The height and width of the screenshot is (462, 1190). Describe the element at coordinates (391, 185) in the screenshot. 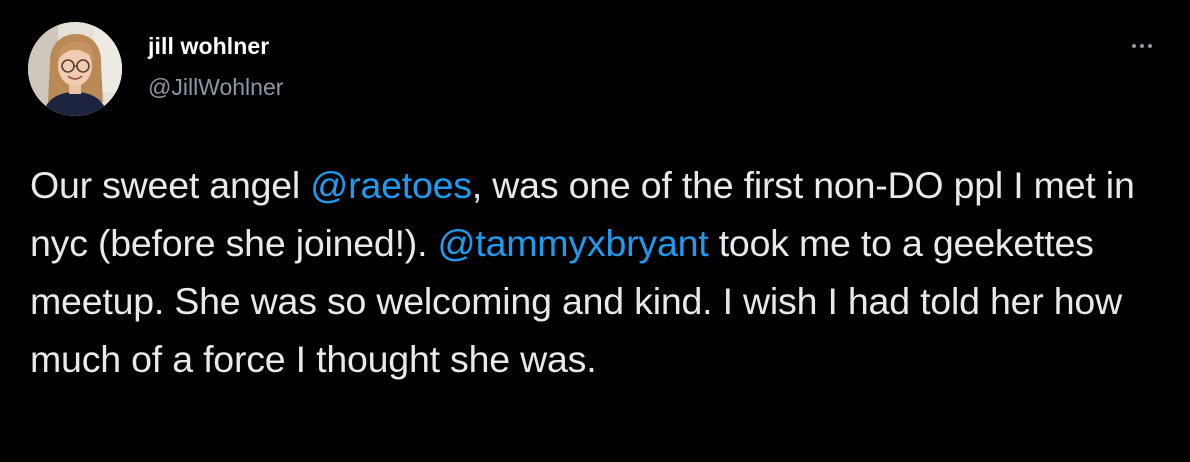

I see `mention-link-raetoes: @raetoes` at that location.